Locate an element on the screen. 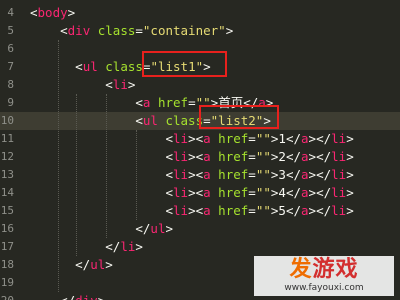 The image size is (400, 300). line-number: 20 is located at coordinates (7, 296).